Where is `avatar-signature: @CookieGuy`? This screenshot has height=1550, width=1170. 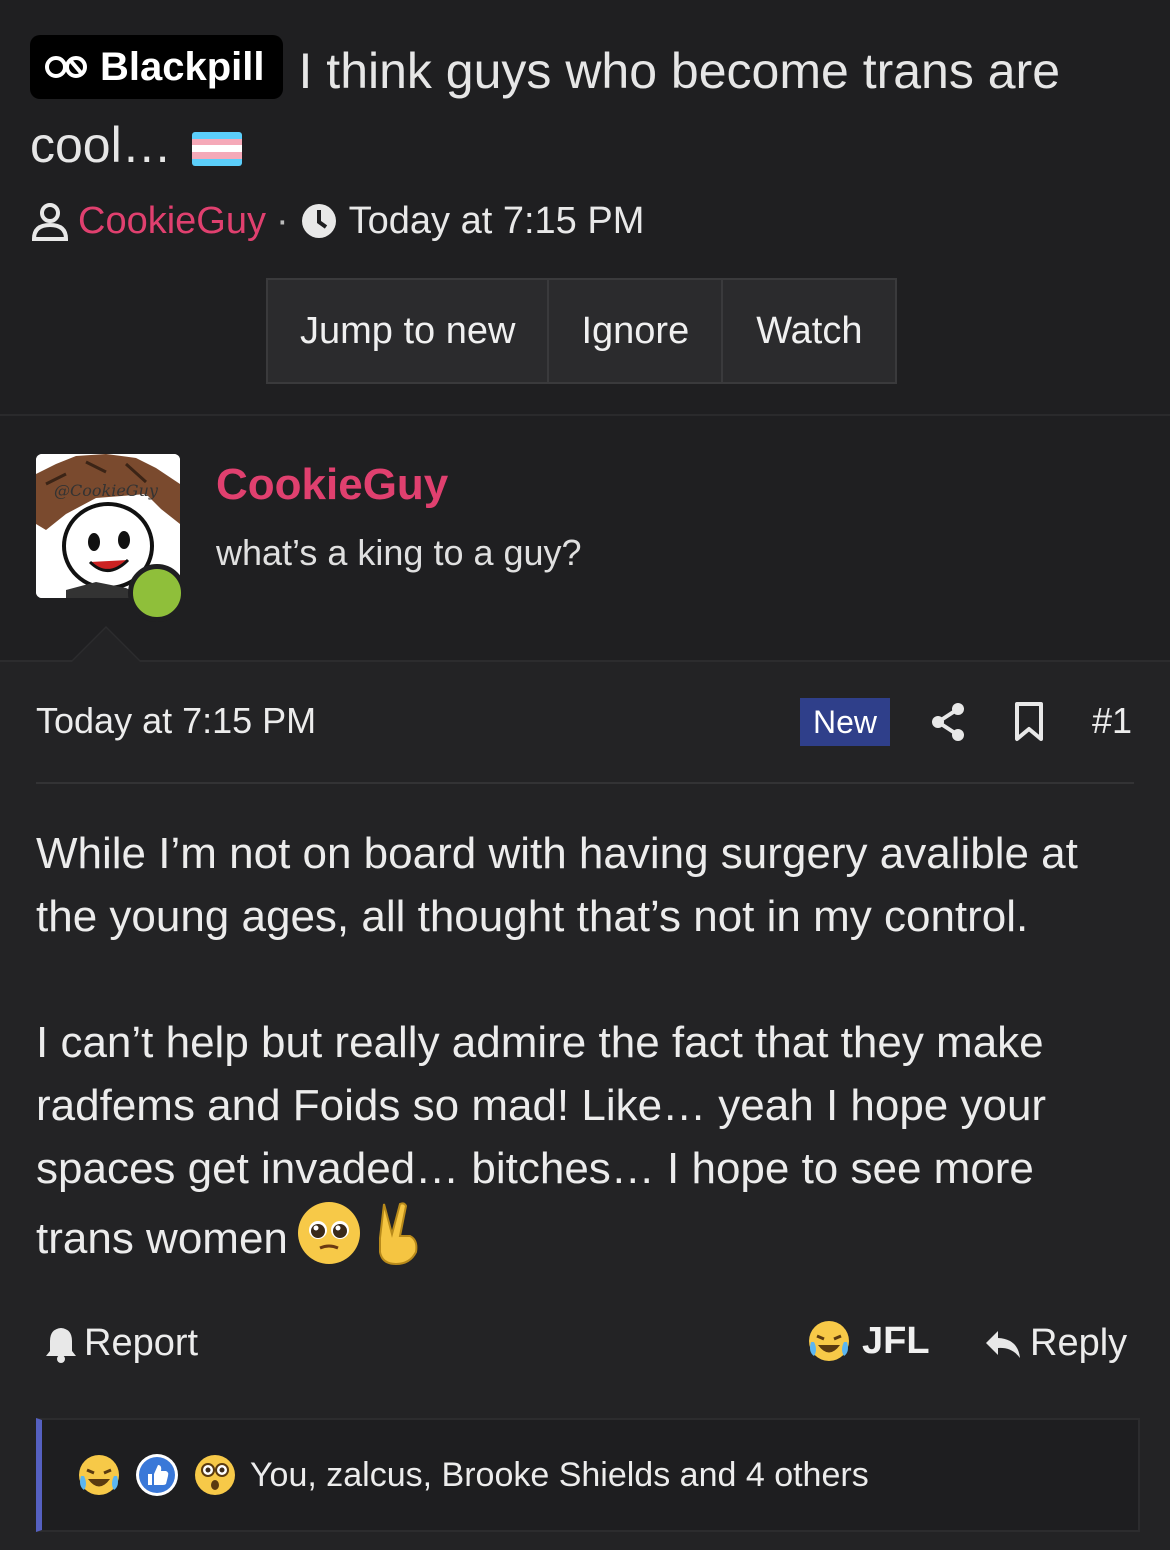
avatar-signature: @CookieGuy is located at coordinates (106, 490).